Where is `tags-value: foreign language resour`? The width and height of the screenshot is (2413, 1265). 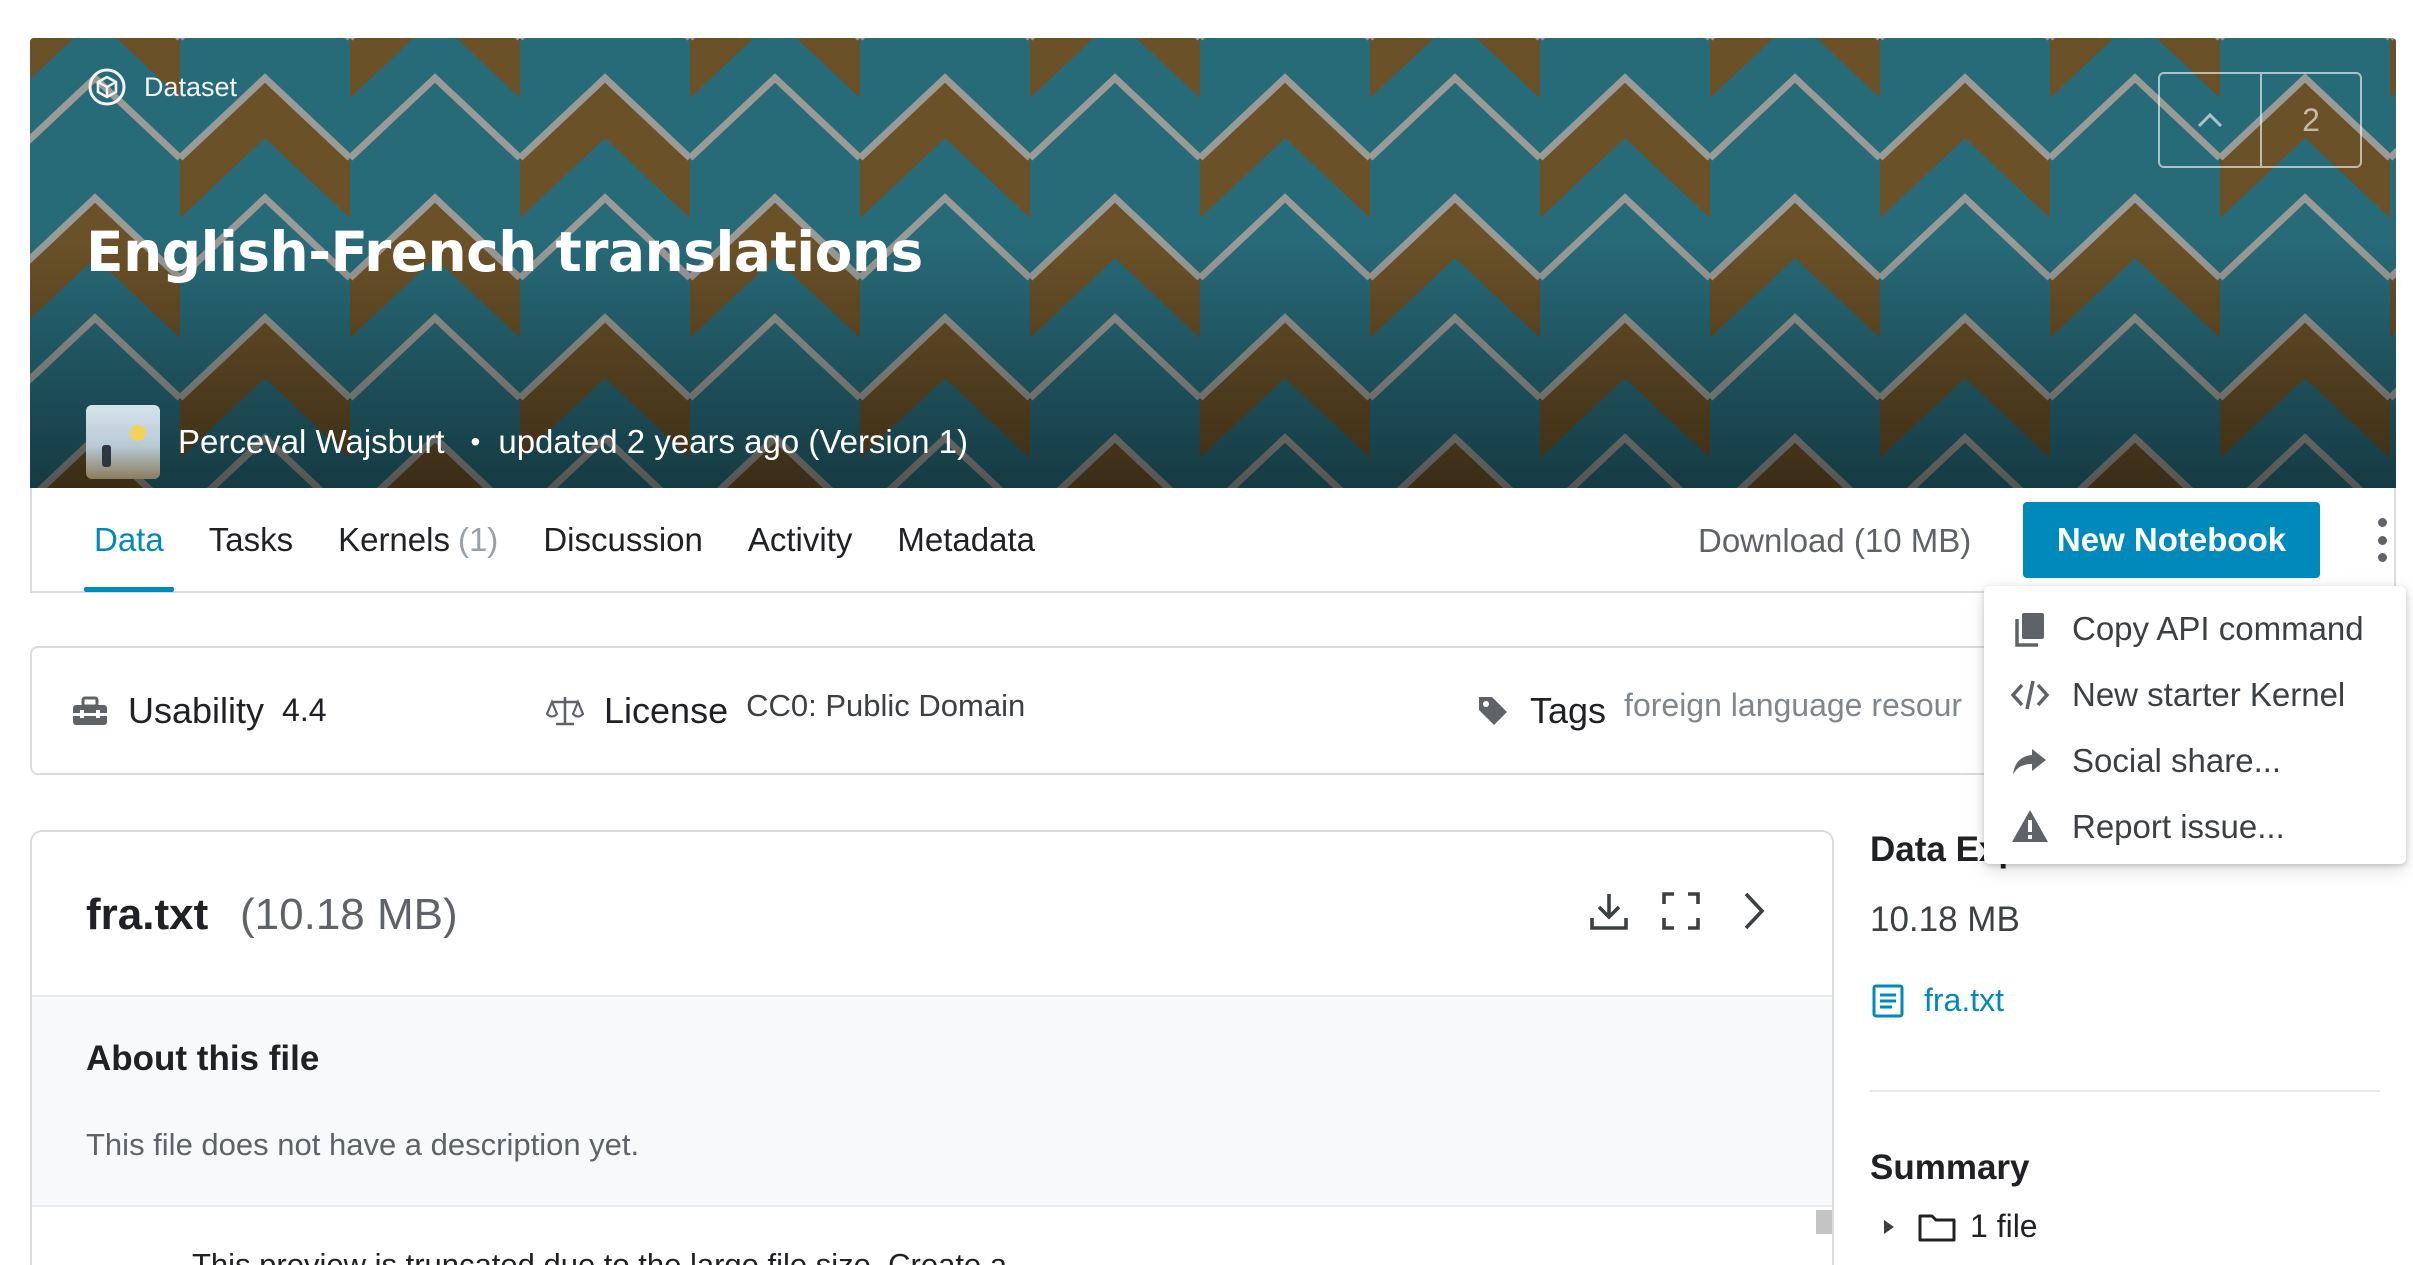
tags-value: foreign language resour is located at coordinates (1793, 705).